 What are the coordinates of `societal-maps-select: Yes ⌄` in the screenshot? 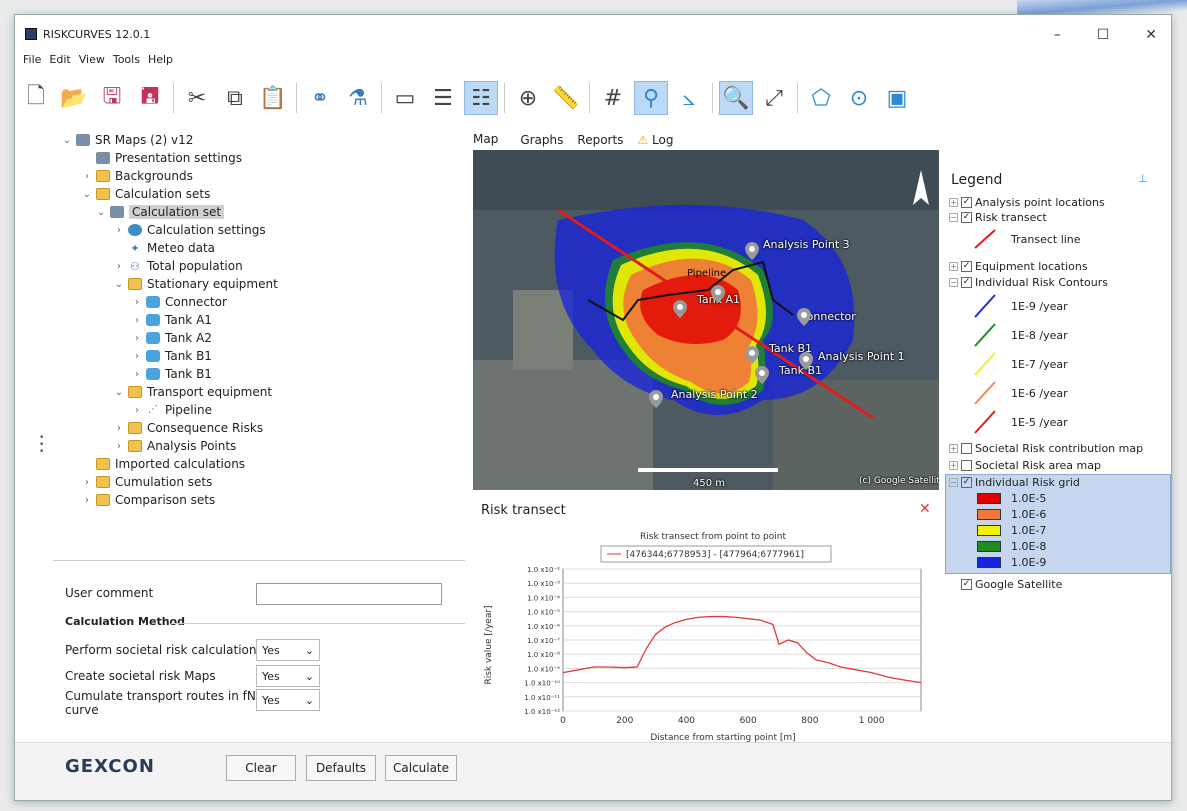 It's located at (288, 676).